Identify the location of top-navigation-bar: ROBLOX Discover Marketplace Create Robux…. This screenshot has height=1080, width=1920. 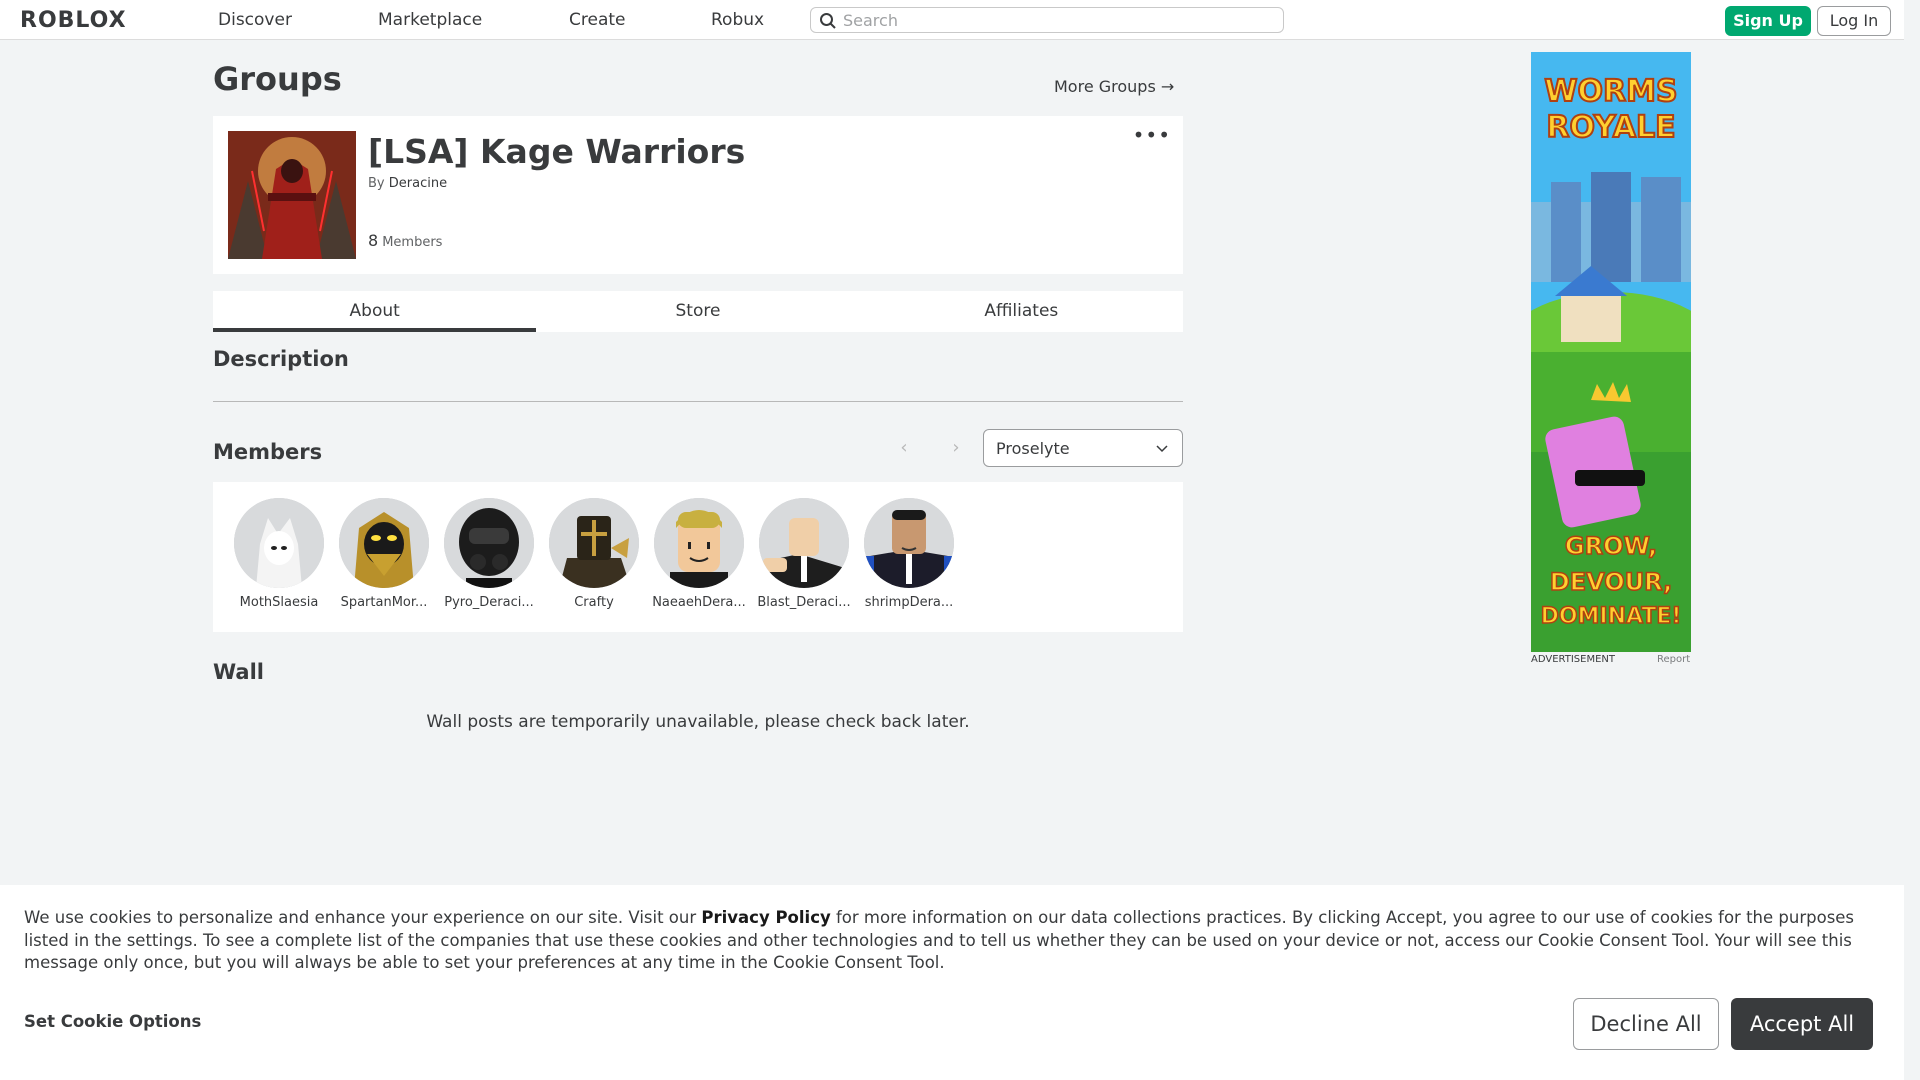
(960, 20).